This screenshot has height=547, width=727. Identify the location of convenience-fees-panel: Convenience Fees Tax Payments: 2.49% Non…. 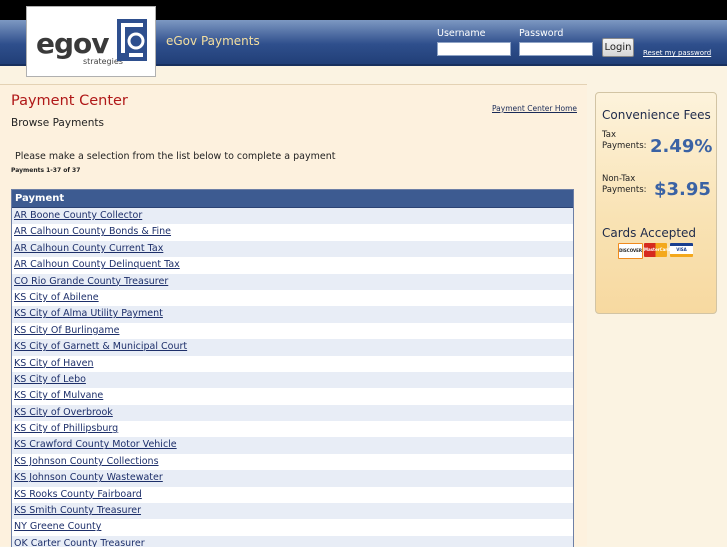
(656, 203).